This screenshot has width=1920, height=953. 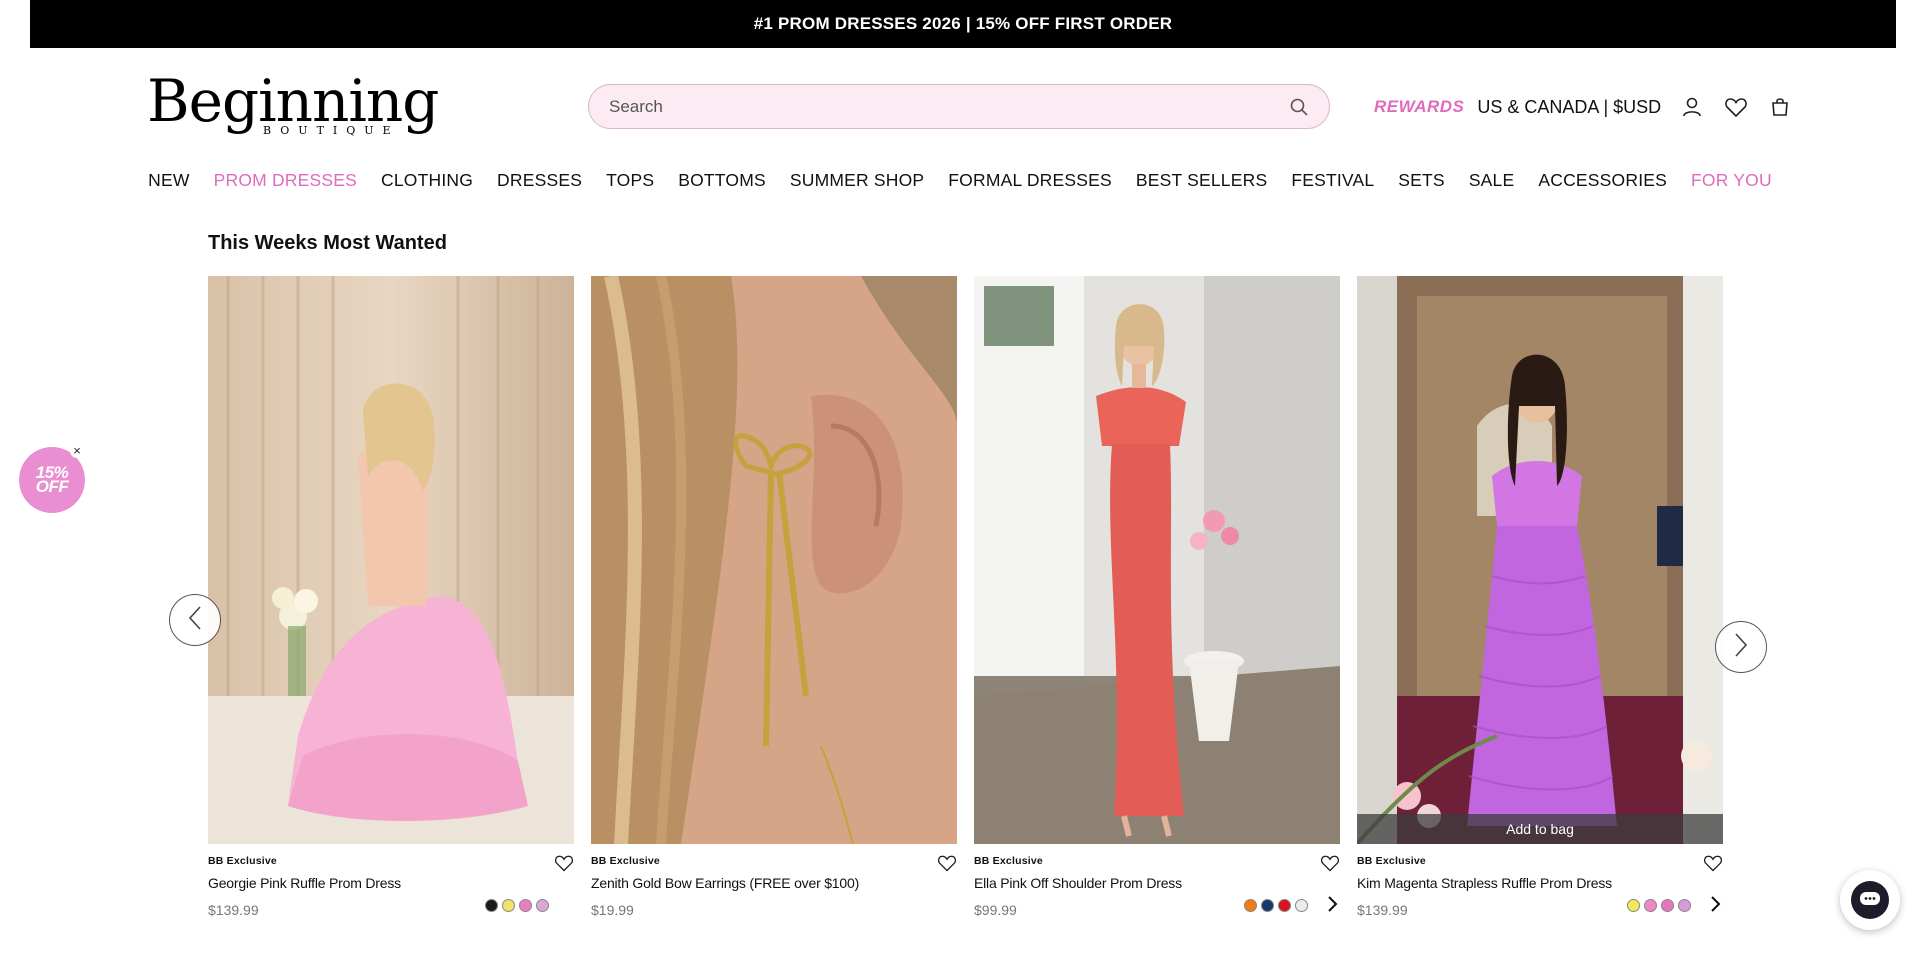 I want to click on nav-item-sale: SALE, so click(x=1492, y=185).